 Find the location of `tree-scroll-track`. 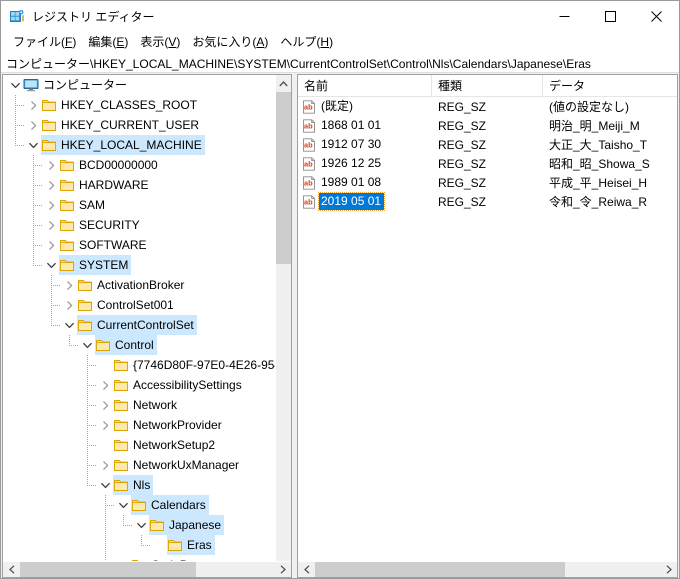

tree-scroll-track is located at coordinates (283, 326).